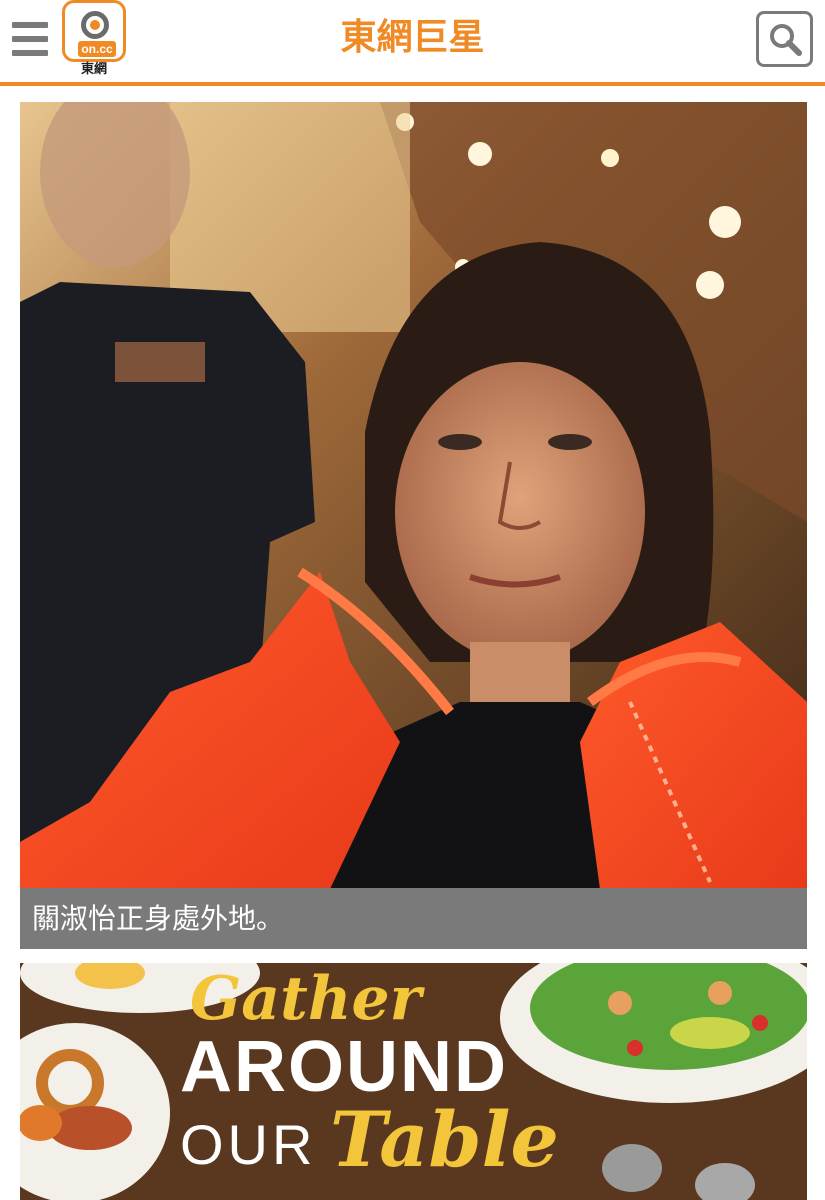 The image size is (825, 1200). I want to click on hamburger-menu-icon, so click(30, 39).